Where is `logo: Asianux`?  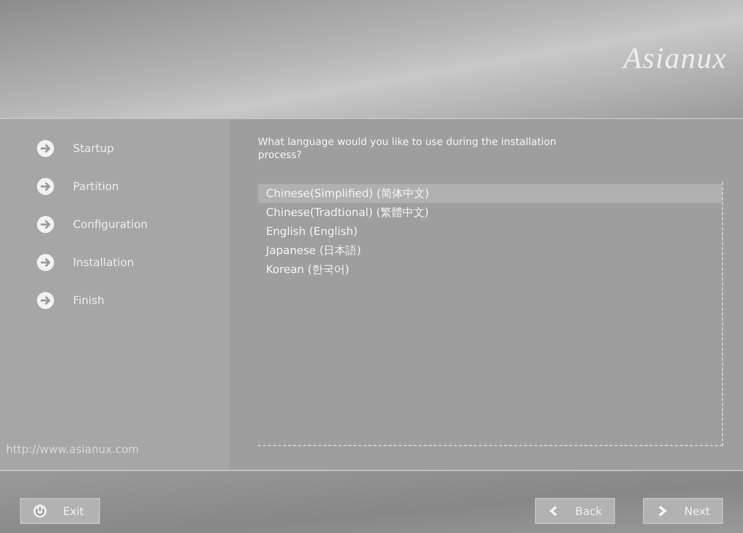 logo: Asianux is located at coordinates (675, 59).